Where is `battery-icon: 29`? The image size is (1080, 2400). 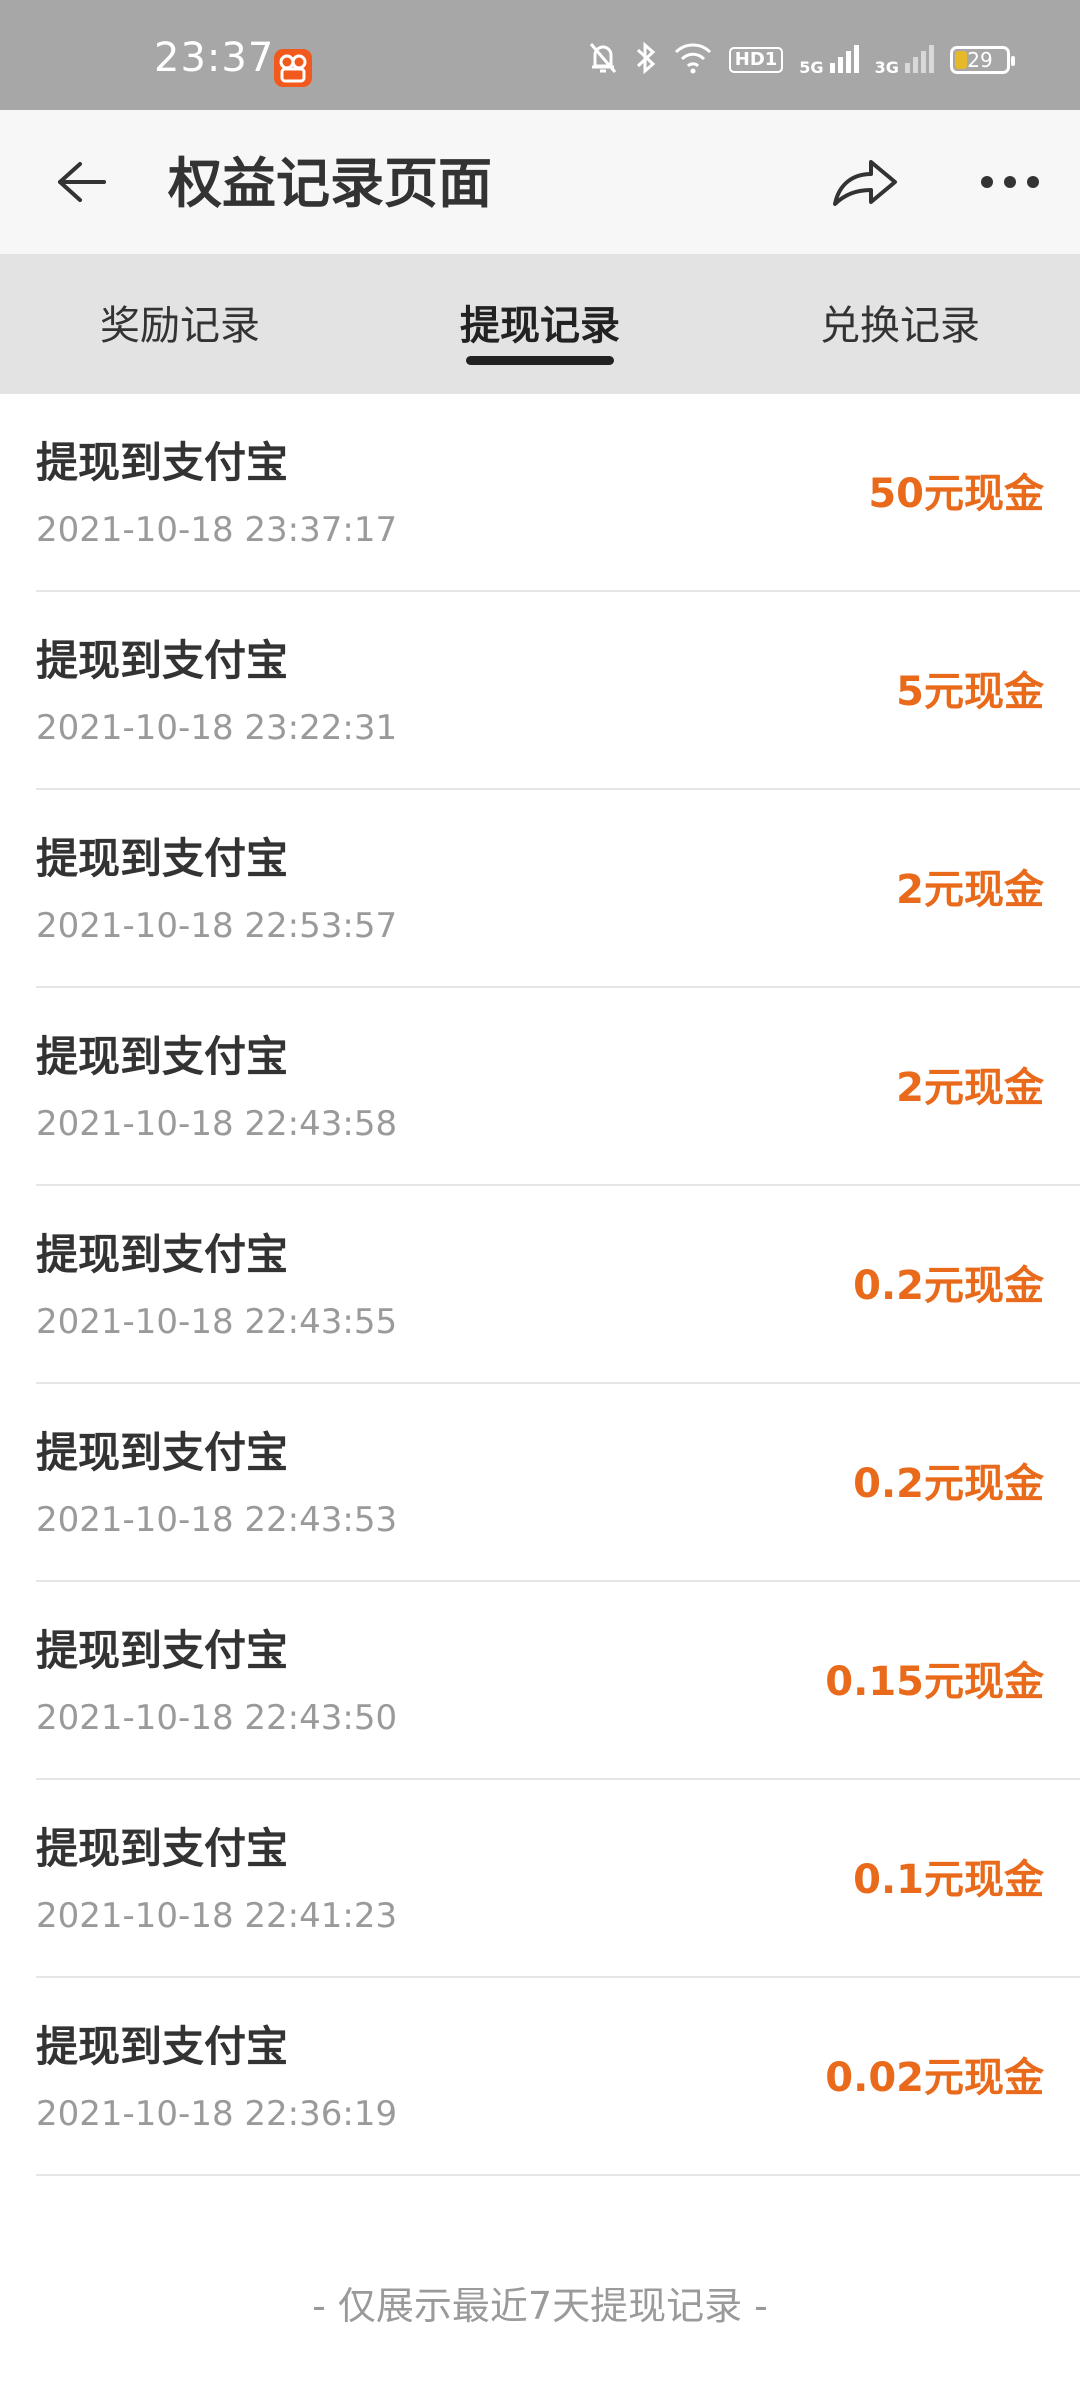
battery-icon: 29 is located at coordinates (982, 60).